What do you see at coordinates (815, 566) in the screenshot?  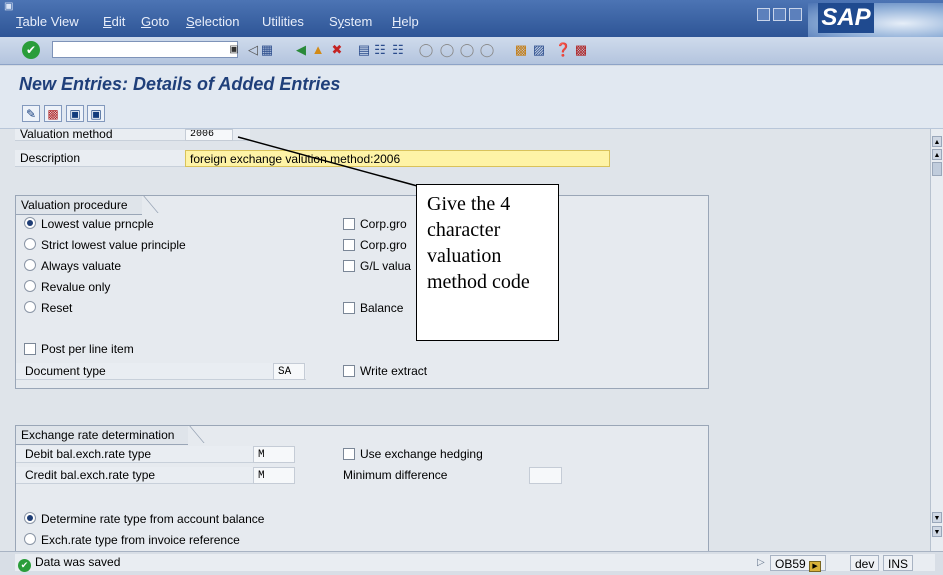 I see `session-info-icon: ▶` at bounding box center [815, 566].